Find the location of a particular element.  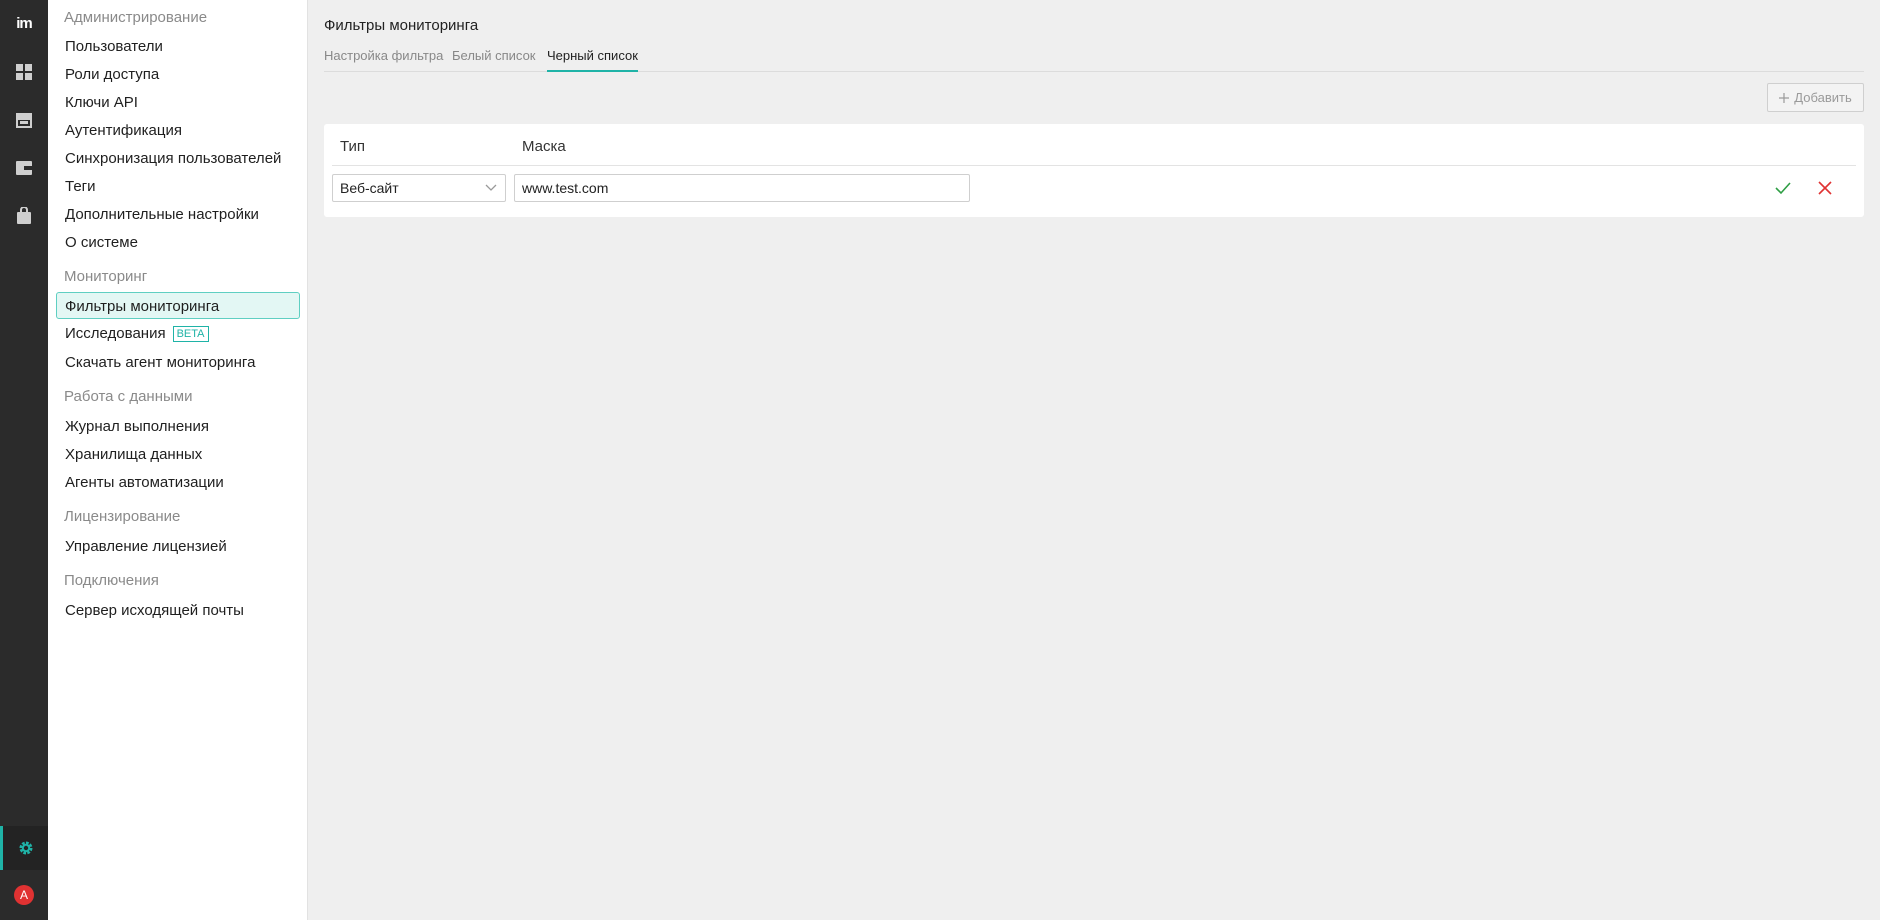

sidebar-item-smtp: Сервер исходящей почты is located at coordinates (178, 609).